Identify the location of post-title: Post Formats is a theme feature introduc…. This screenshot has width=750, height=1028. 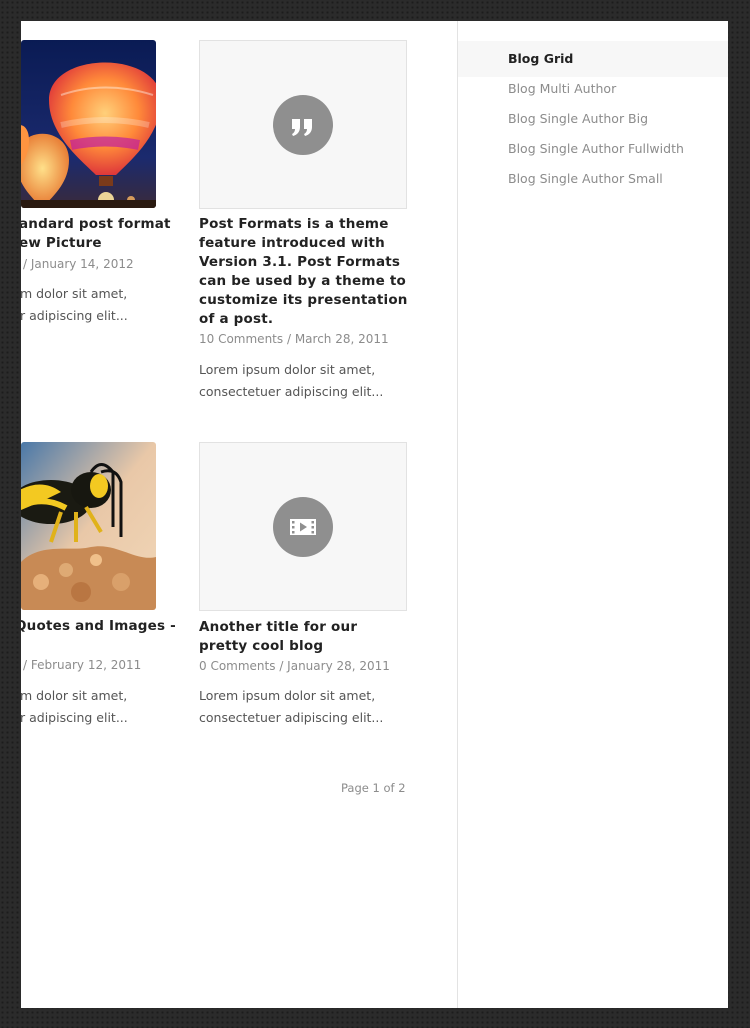
(305, 272).